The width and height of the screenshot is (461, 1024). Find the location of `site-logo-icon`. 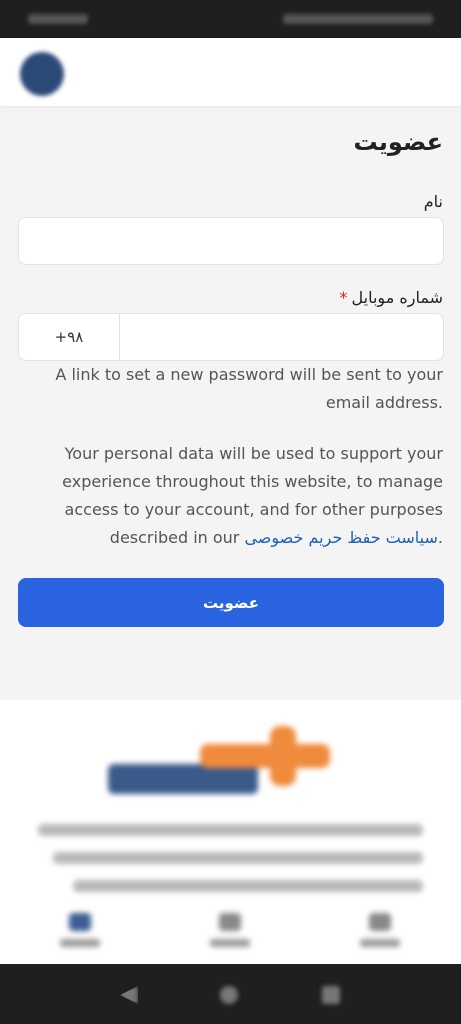

site-logo-icon is located at coordinates (42, 74).